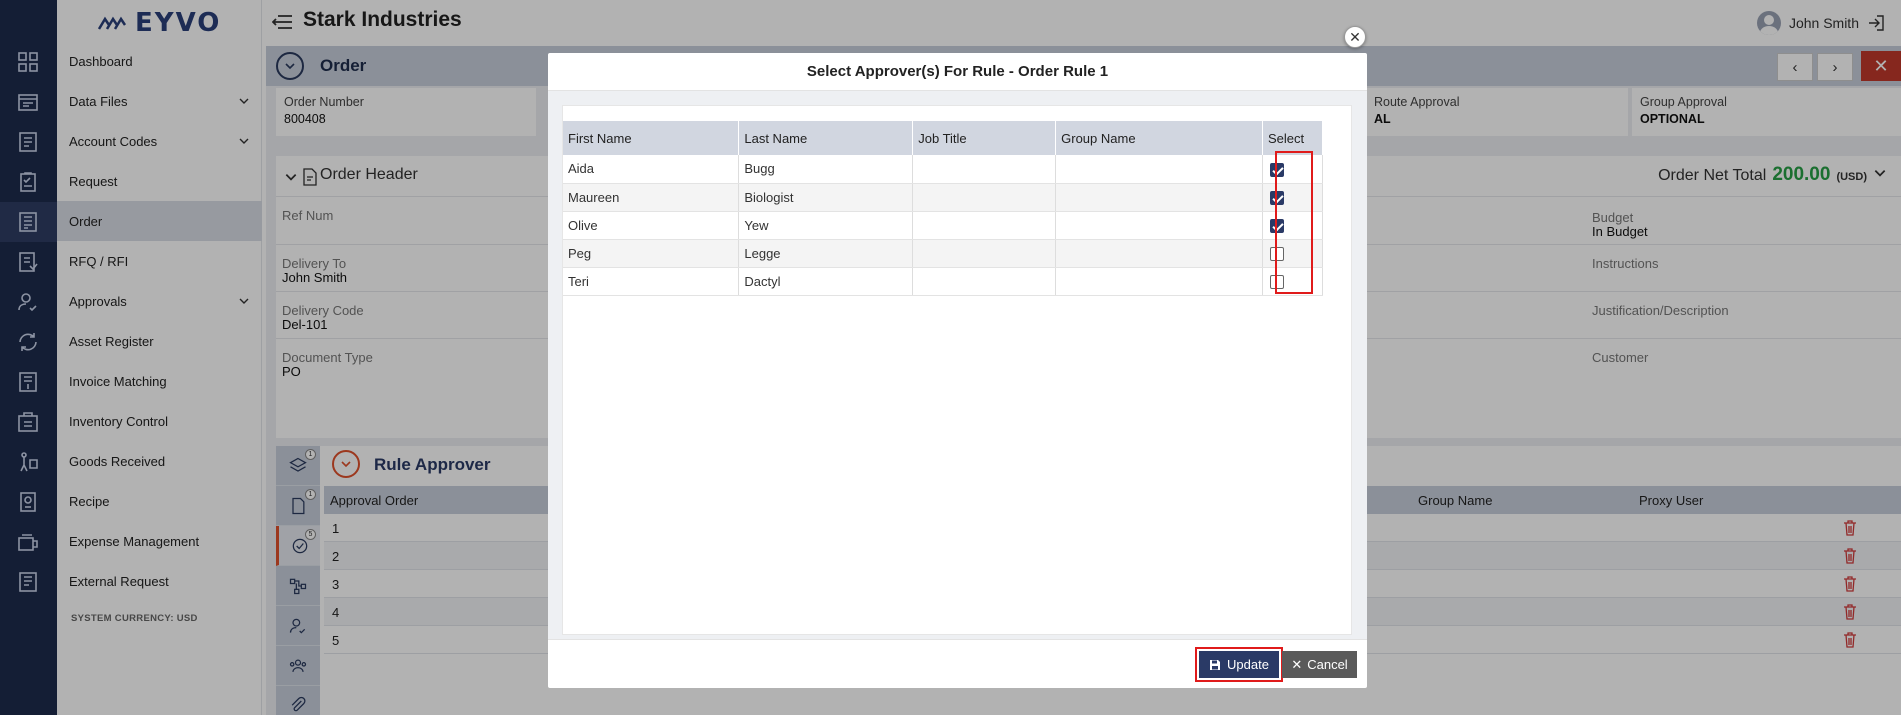 This screenshot has width=1901, height=715. What do you see at coordinates (1293, 138) in the screenshot?
I see `column-header-select: Select` at bounding box center [1293, 138].